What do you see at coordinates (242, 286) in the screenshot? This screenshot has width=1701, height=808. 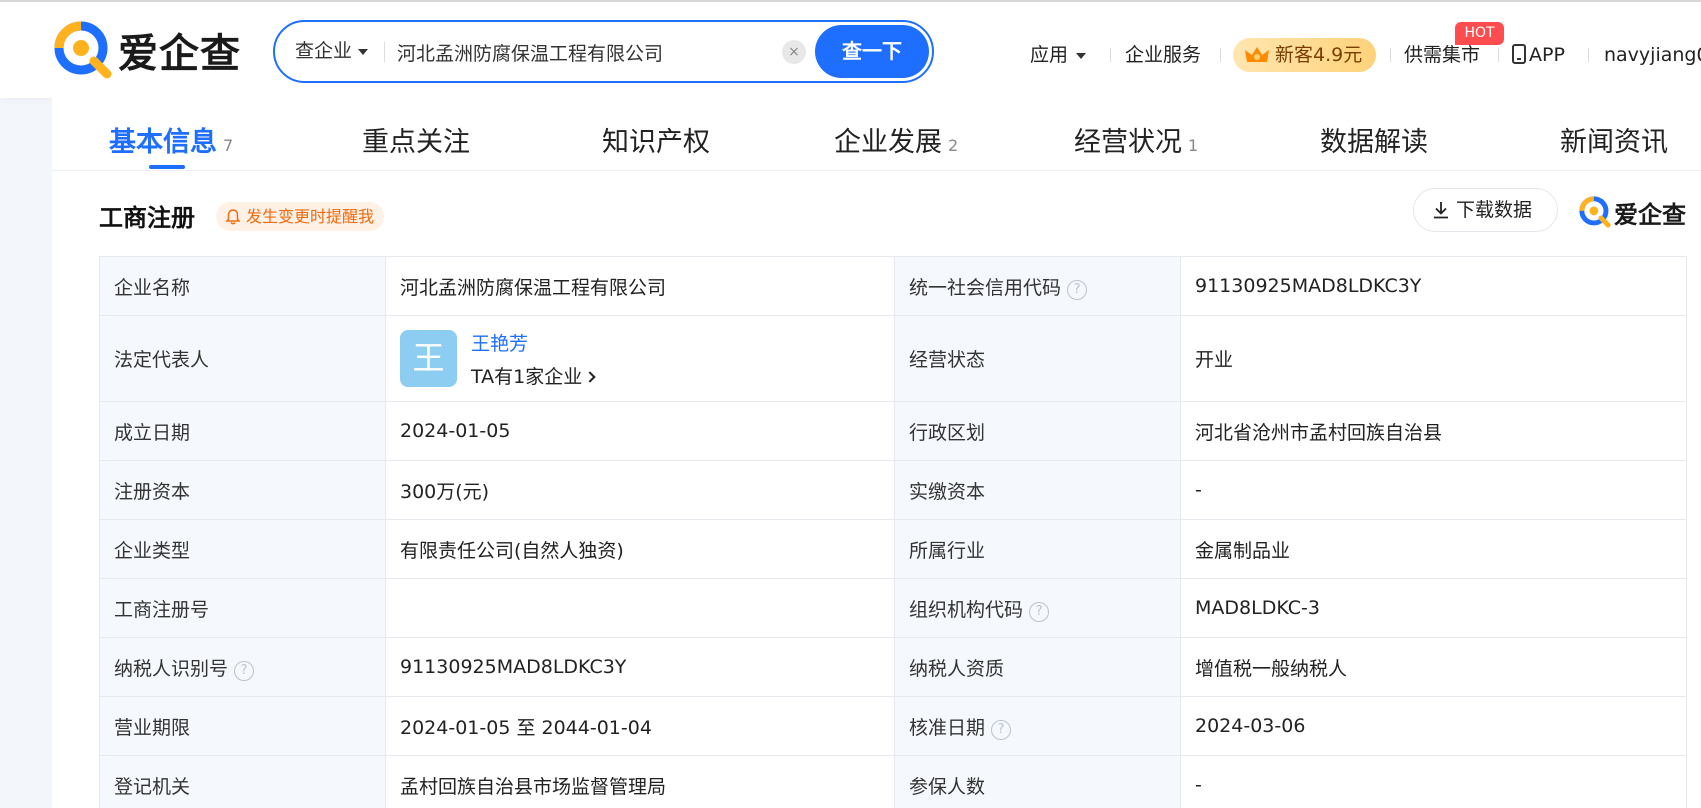 I see `field-label: 企业名称` at bounding box center [242, 286].